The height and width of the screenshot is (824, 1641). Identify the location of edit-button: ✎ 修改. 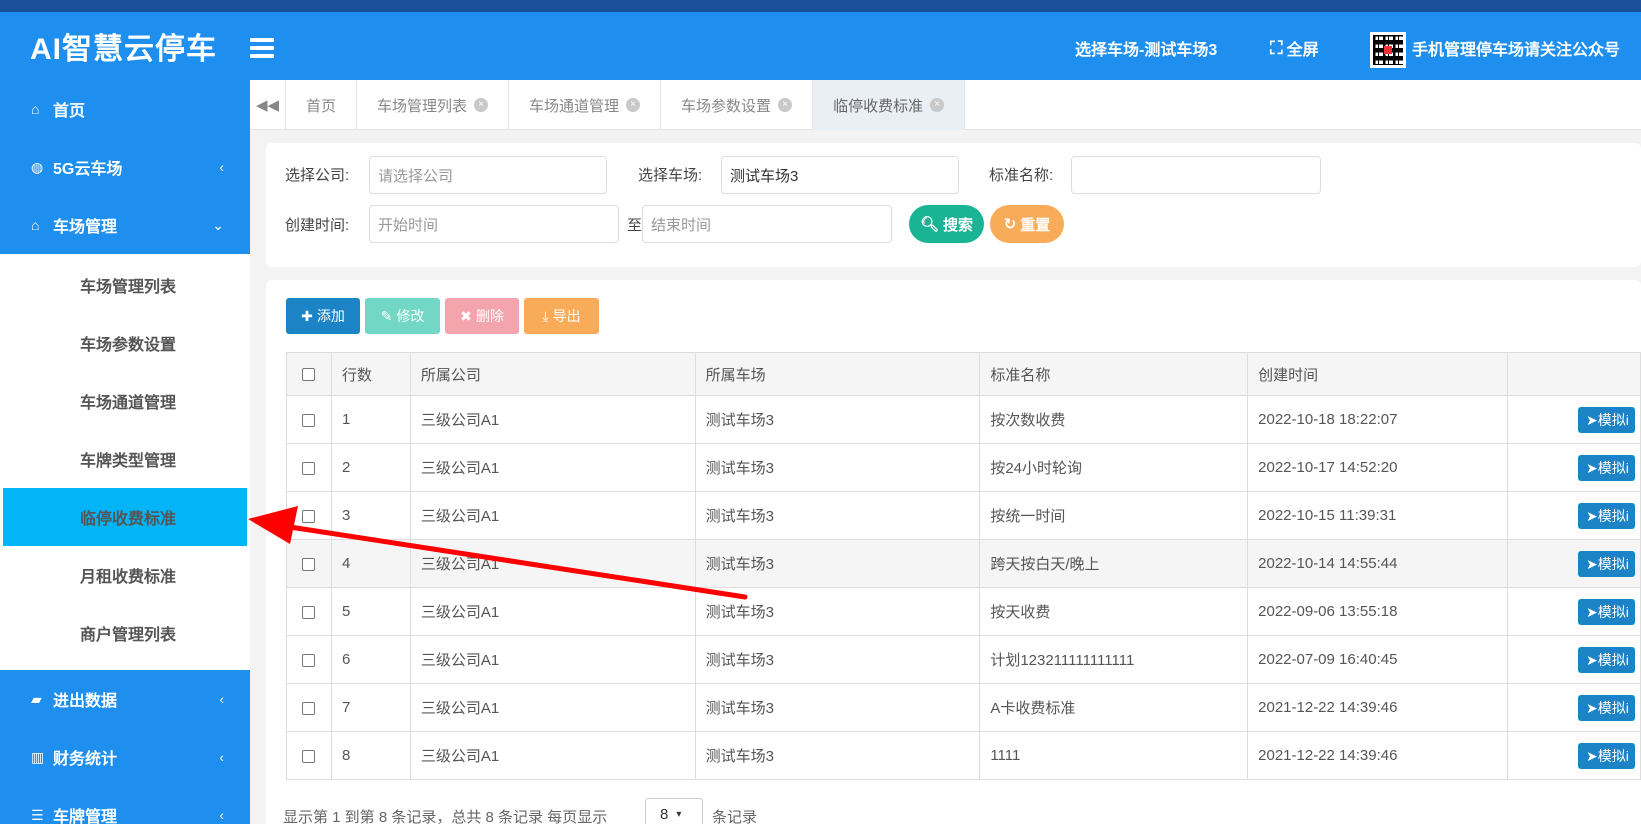
(402, 316).